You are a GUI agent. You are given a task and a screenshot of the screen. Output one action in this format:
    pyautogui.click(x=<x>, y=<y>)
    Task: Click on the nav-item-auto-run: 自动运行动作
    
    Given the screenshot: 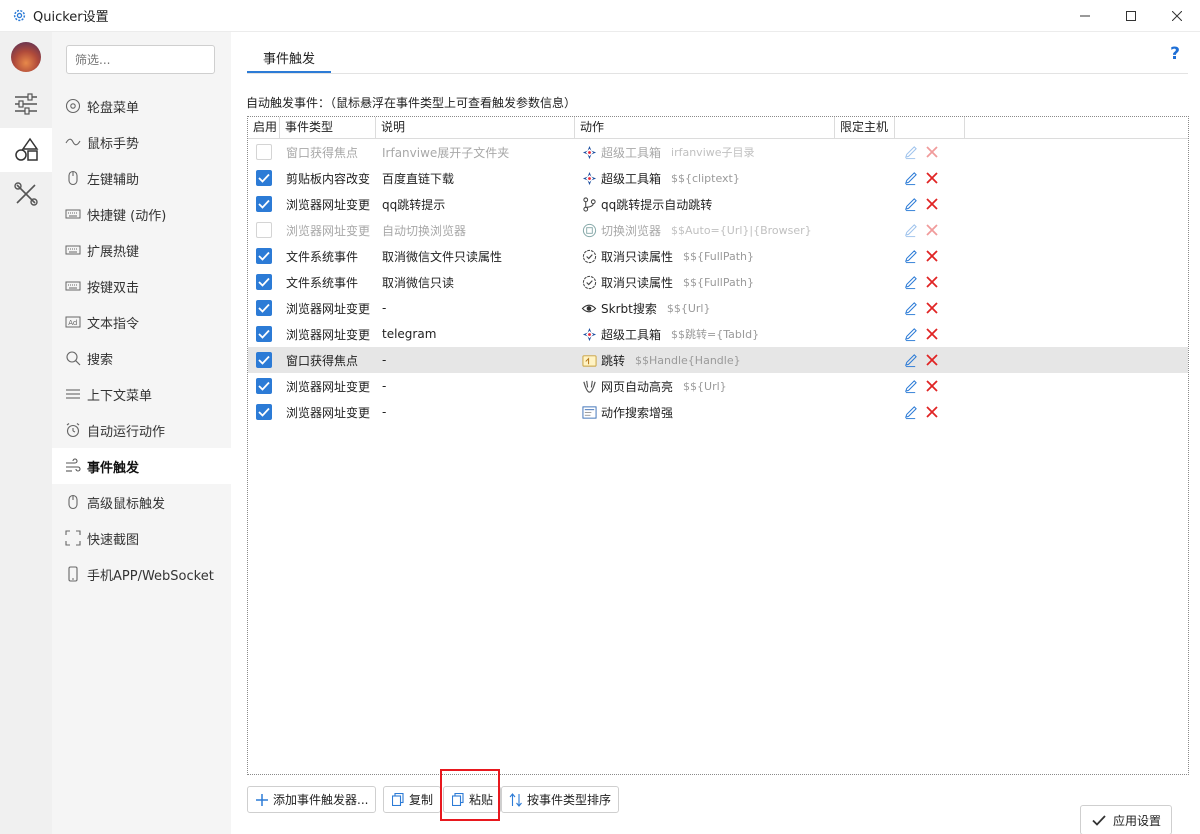 What is the action you would take?
    pyautogui.click(x=141, y=430)
    